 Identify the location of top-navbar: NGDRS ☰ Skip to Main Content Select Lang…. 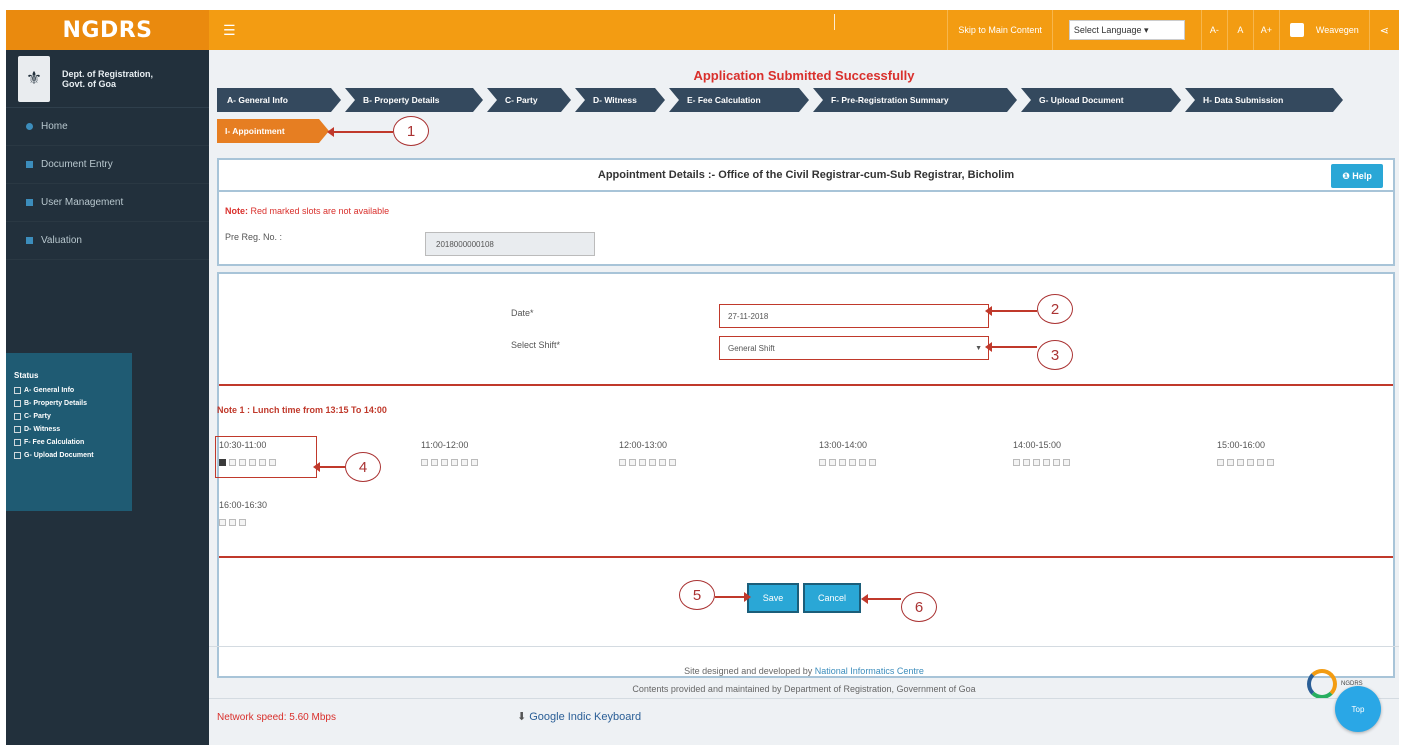
(702, 30).